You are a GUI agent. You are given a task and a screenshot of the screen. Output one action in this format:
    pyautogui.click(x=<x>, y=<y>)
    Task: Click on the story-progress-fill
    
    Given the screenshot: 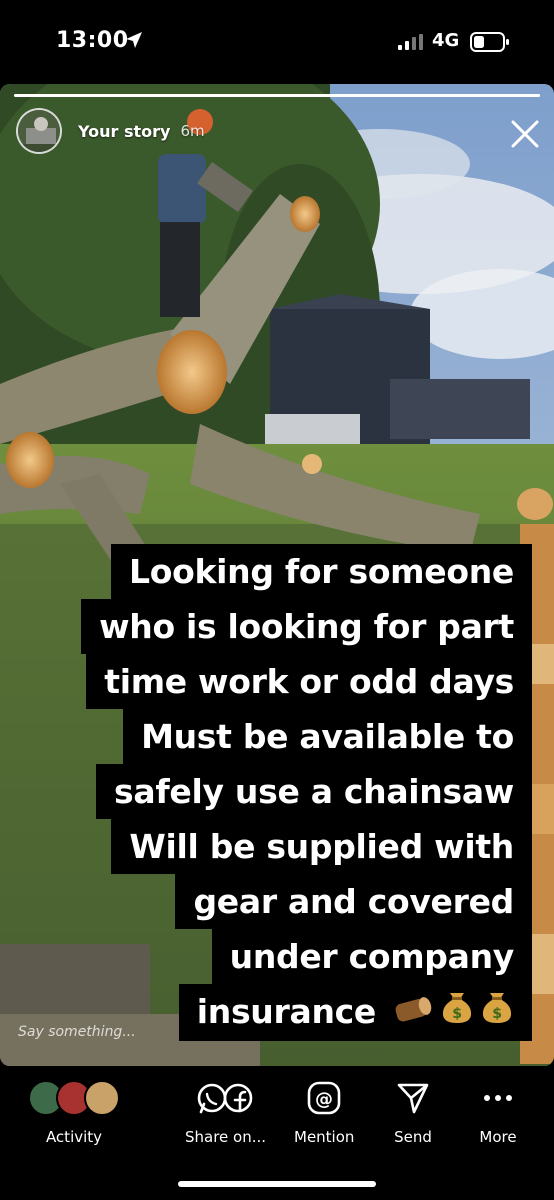 What is the action you would take?
    pyautogui.click(x=277, y=95)
    